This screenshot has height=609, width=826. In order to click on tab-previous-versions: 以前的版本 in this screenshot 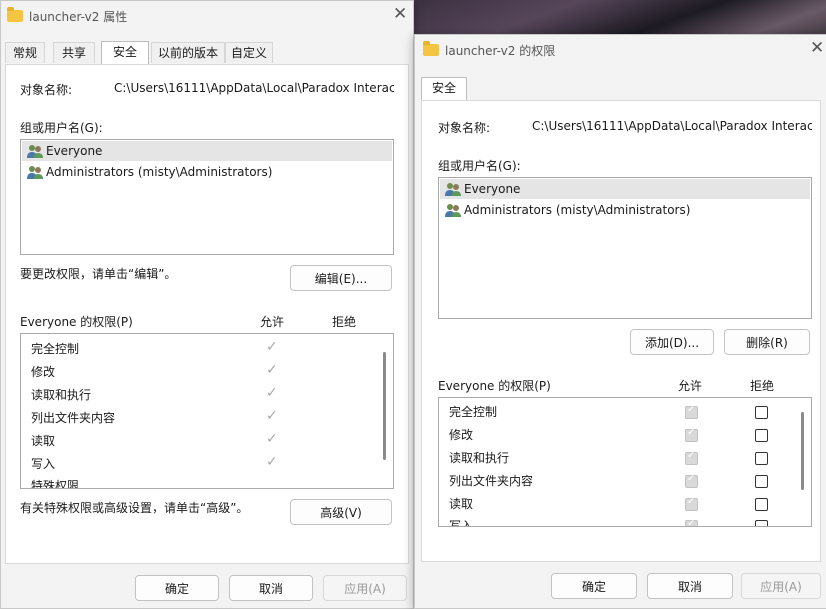, I will do `click(188, 52)`.